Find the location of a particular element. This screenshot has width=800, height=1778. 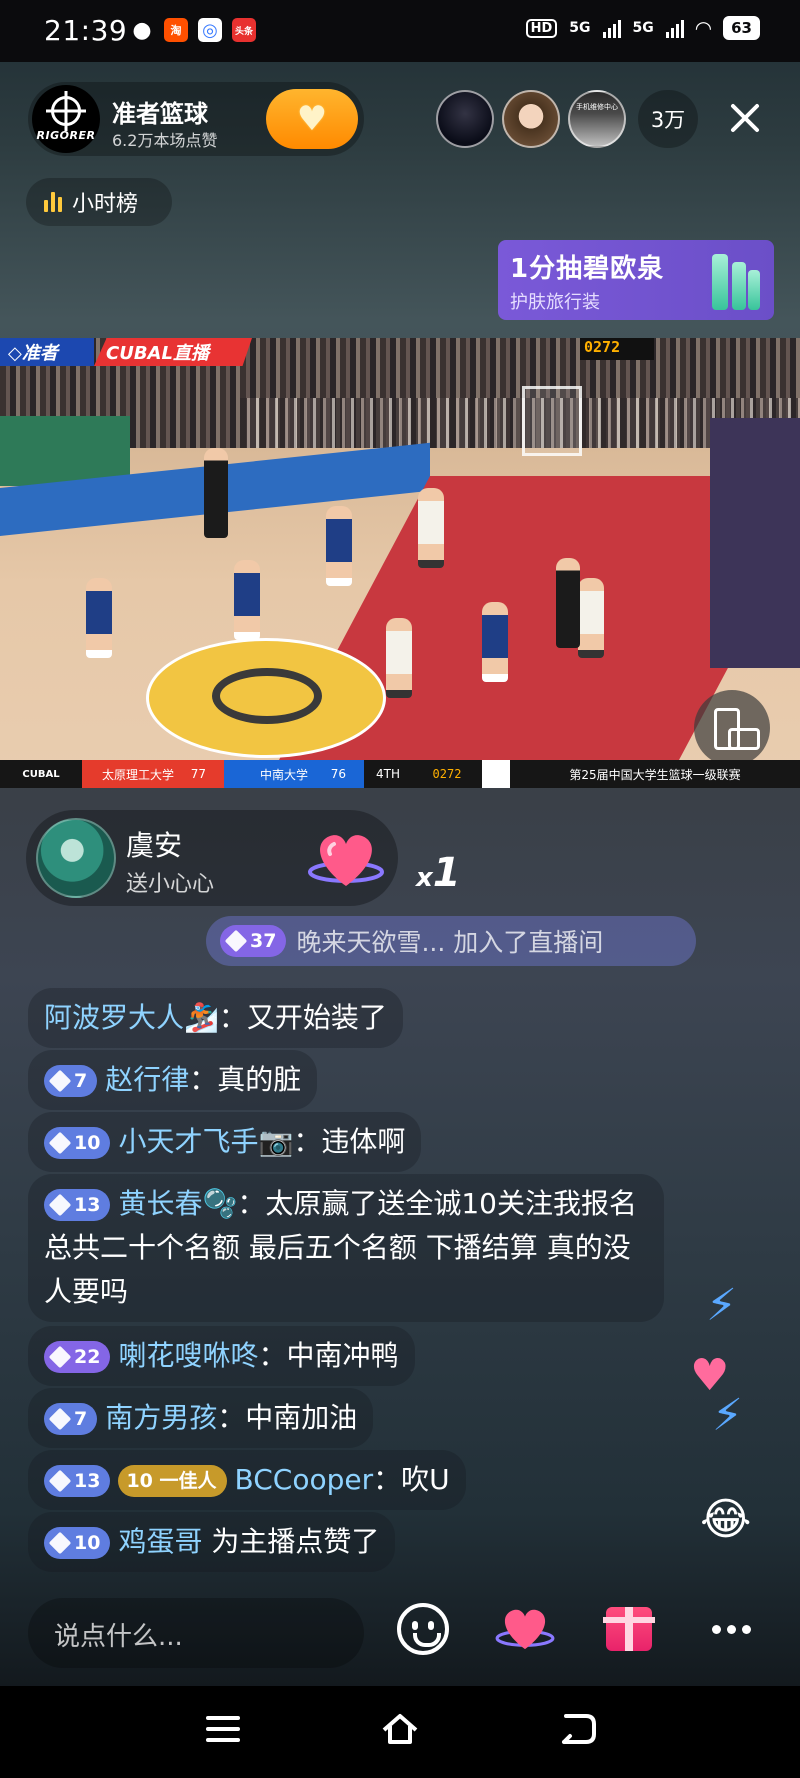

level-number: 22 is located at coordinates (87, 1357).